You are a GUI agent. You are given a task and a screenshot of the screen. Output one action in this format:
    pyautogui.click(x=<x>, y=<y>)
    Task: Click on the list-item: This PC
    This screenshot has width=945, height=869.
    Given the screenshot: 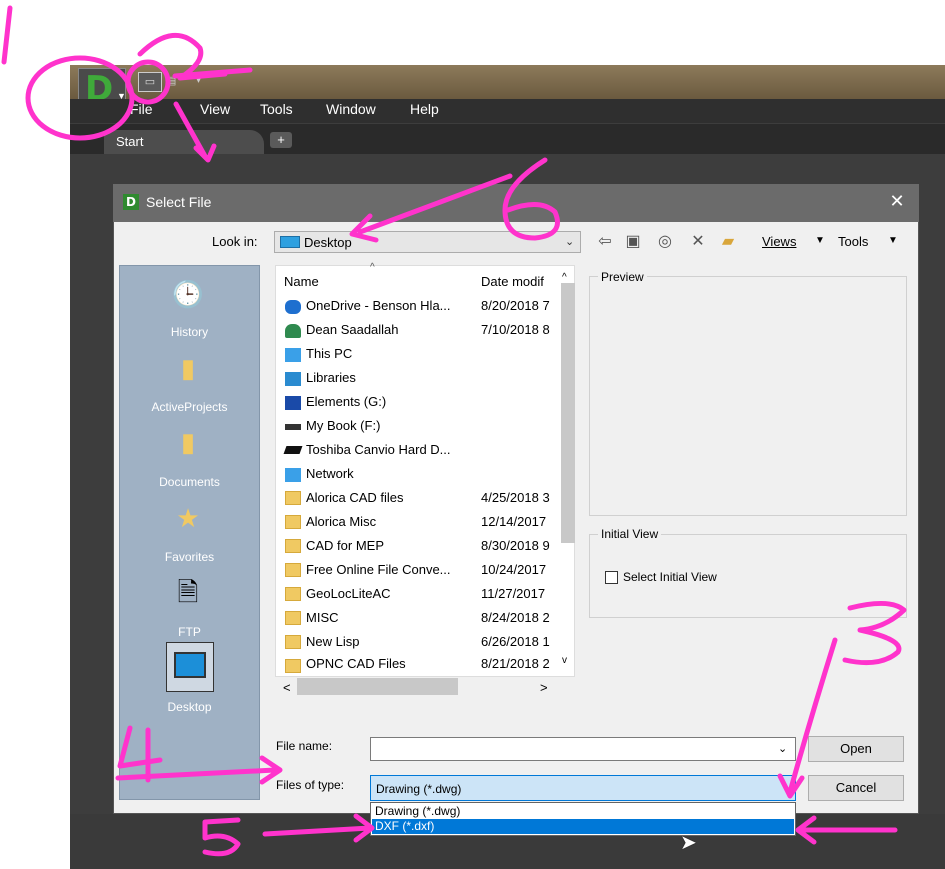 What is the action you would take?
    pyautogui.click(x=329, y=353)
    